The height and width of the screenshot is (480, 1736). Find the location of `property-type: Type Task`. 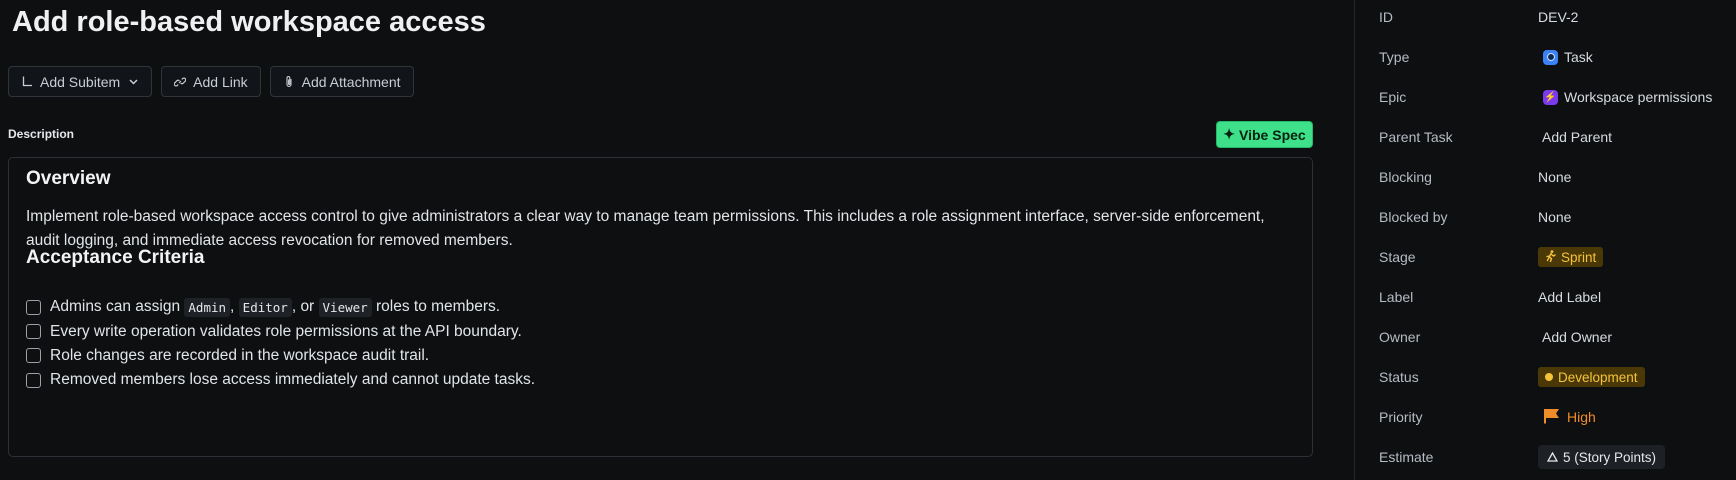

property-type: Type Task is located at coordinates (1545, 57).